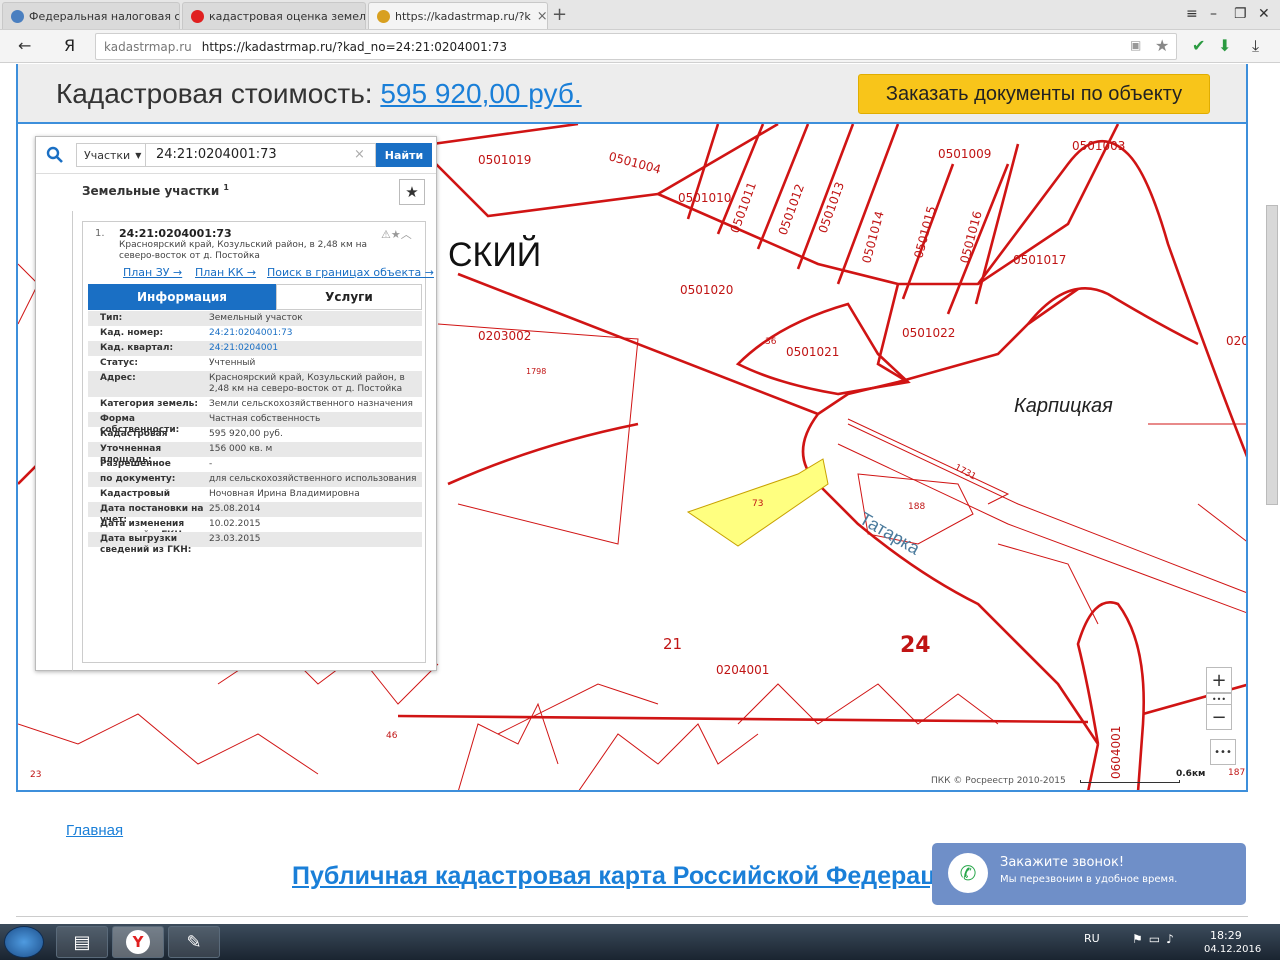  What do you see at coordinates (350, 272) in the screenshot?
I see `search-in-bounds-link: Поиск в границах объекта →` at bounding box center [350, 272].